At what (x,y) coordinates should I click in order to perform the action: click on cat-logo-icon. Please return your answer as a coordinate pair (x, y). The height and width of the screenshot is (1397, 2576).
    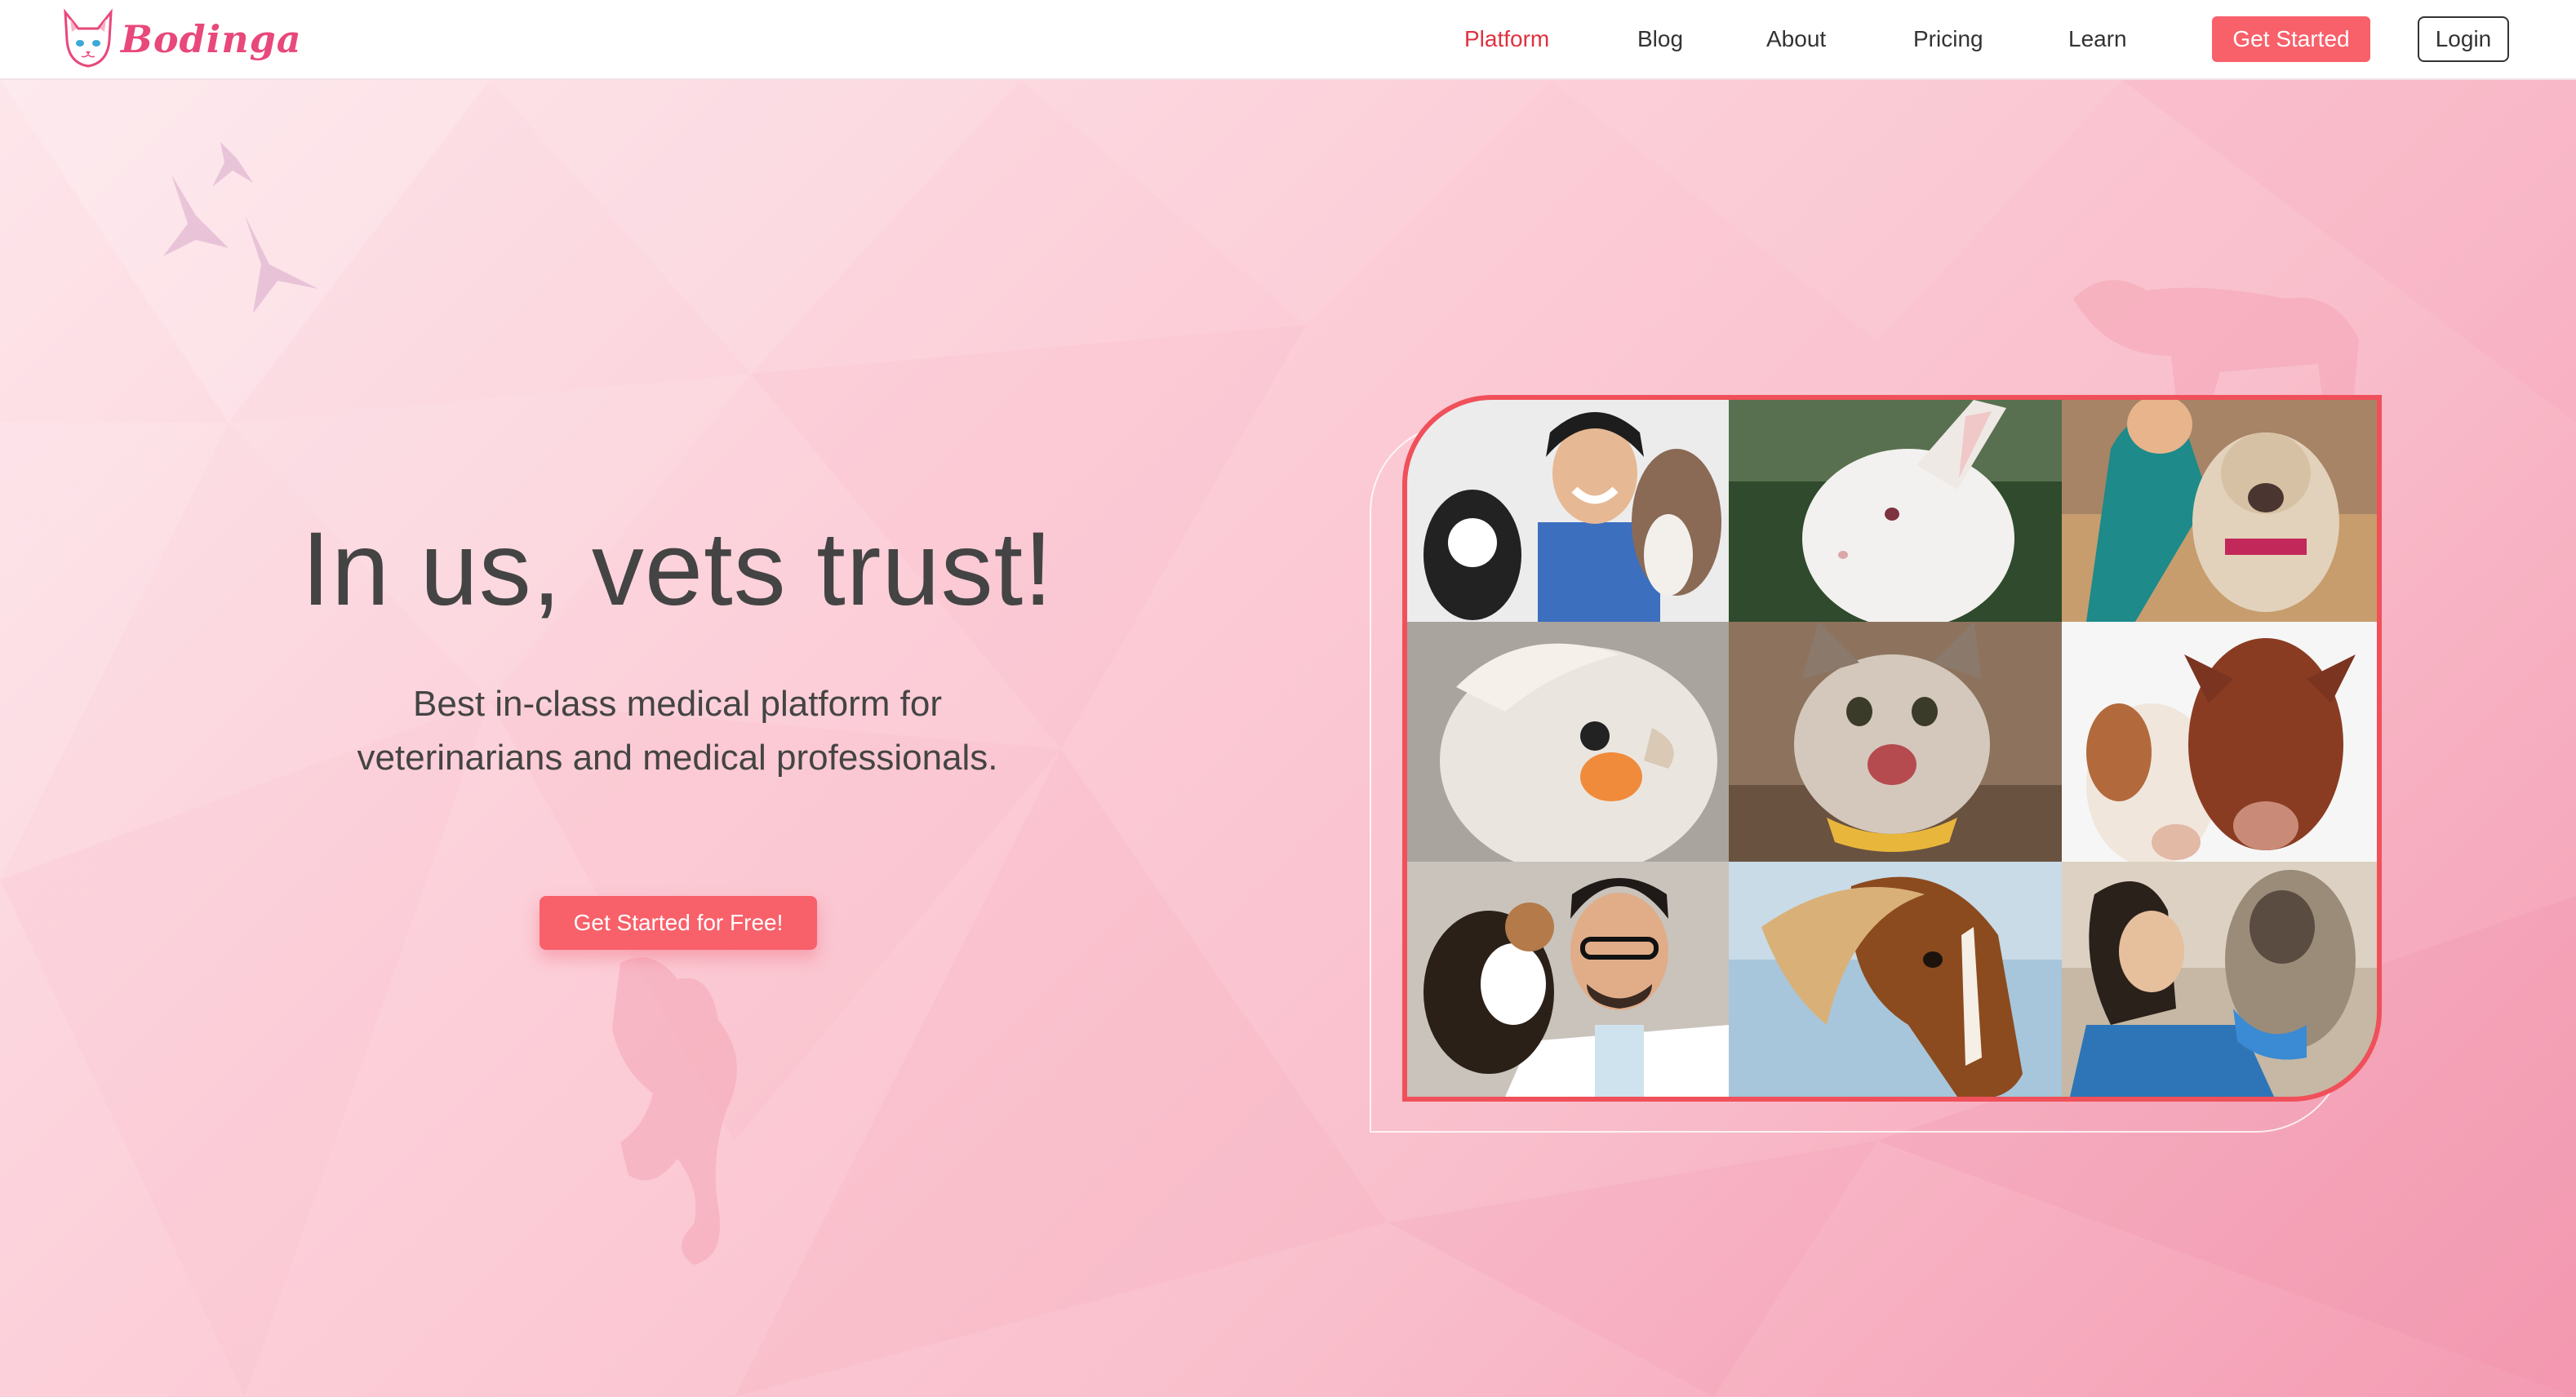
    Looking at the image, I should click on (88, 38).